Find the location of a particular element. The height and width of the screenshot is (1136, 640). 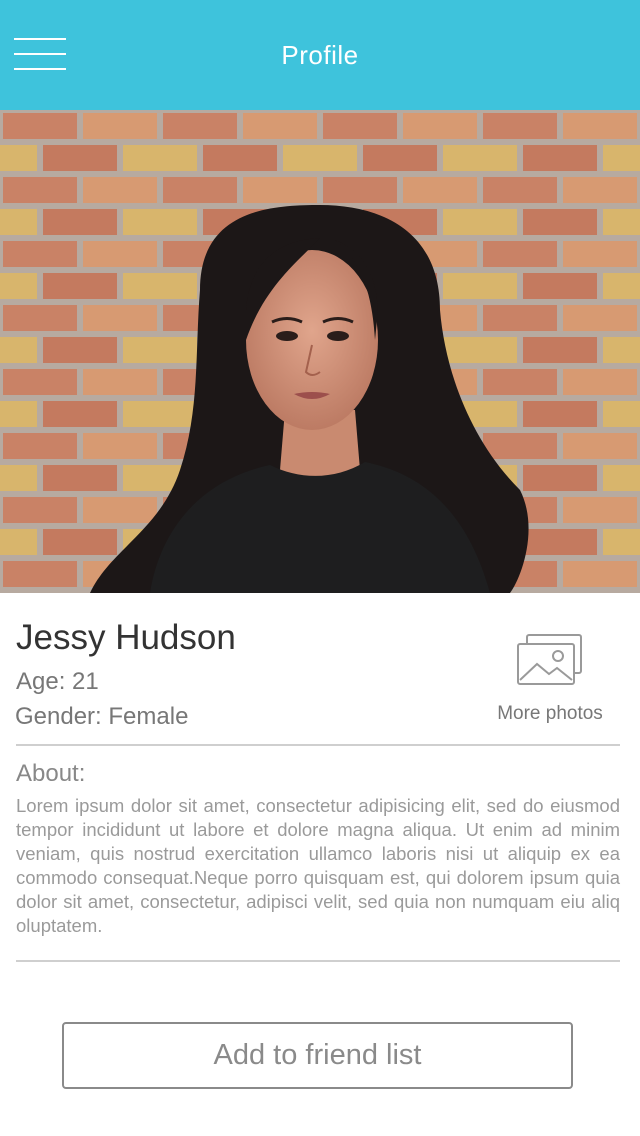

more-photos-label: More photos is located at coordinates (550, 713).